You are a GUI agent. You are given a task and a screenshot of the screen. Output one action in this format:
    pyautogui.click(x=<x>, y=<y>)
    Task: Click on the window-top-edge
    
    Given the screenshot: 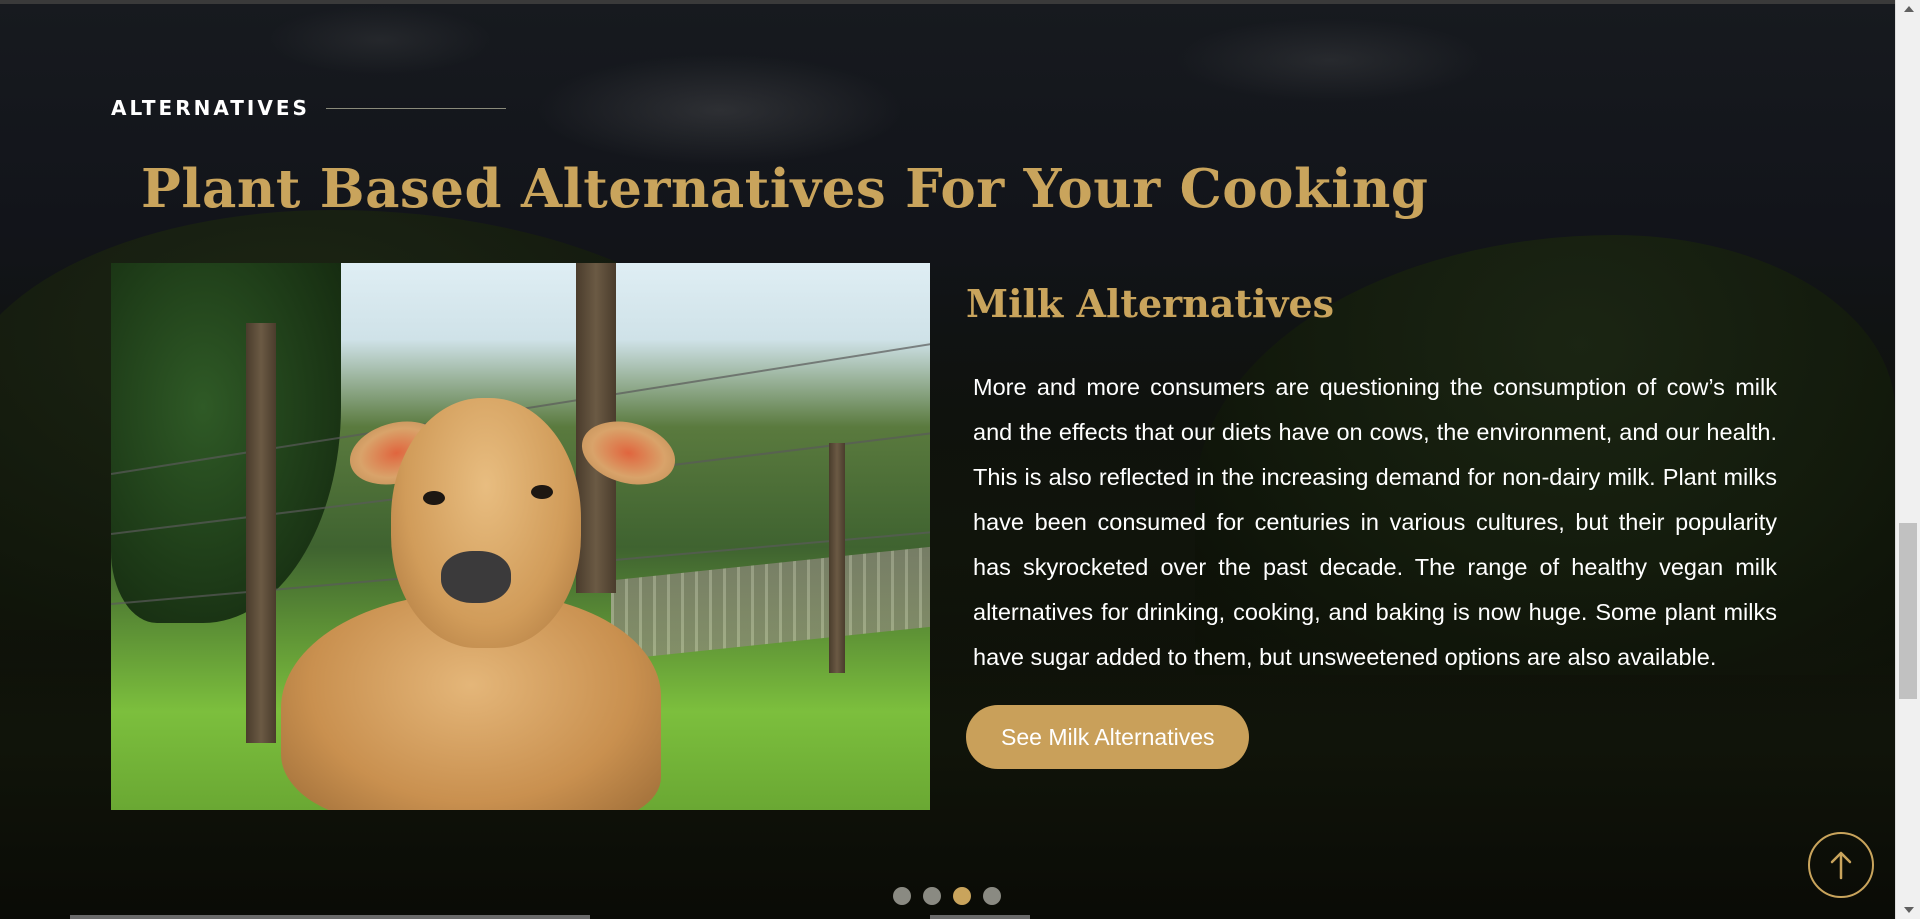 What is the action you would take?
    pyautogui.click(x=947, y=2)
    